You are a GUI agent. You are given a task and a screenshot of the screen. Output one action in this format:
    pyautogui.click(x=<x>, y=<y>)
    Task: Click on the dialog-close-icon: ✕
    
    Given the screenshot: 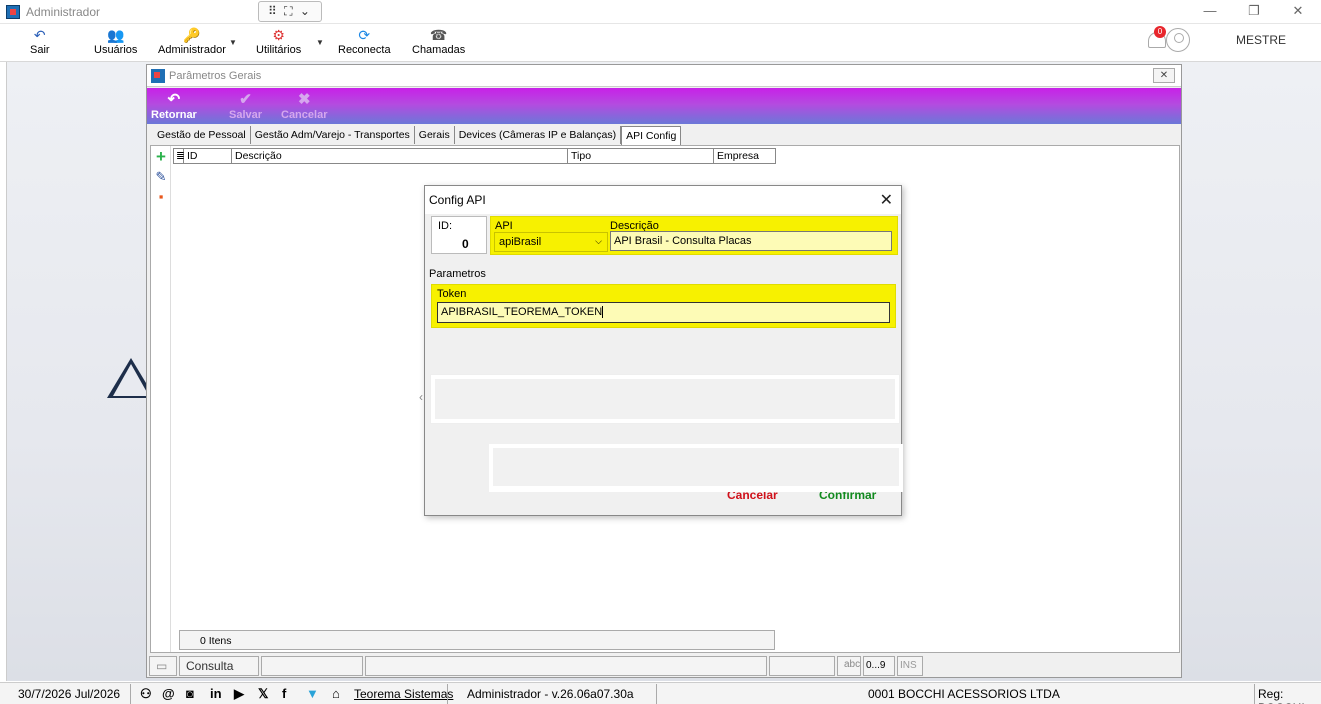 What is the action you would take?
    pyautogui.click(x=886, y=200)
    